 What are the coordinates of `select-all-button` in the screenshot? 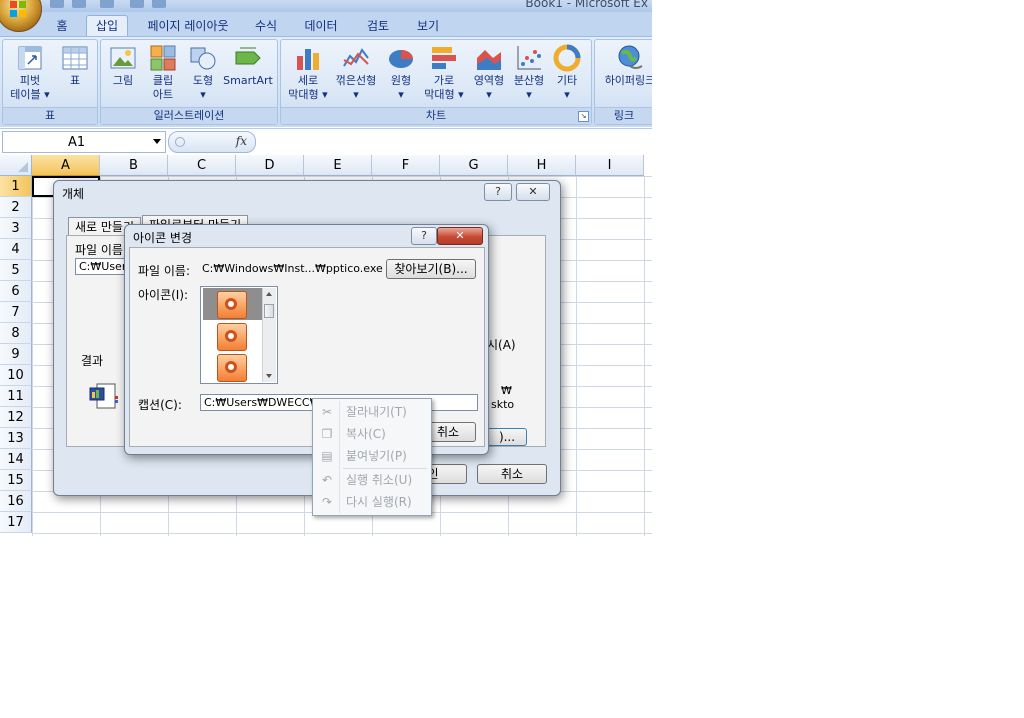 It's located at (16, 165).